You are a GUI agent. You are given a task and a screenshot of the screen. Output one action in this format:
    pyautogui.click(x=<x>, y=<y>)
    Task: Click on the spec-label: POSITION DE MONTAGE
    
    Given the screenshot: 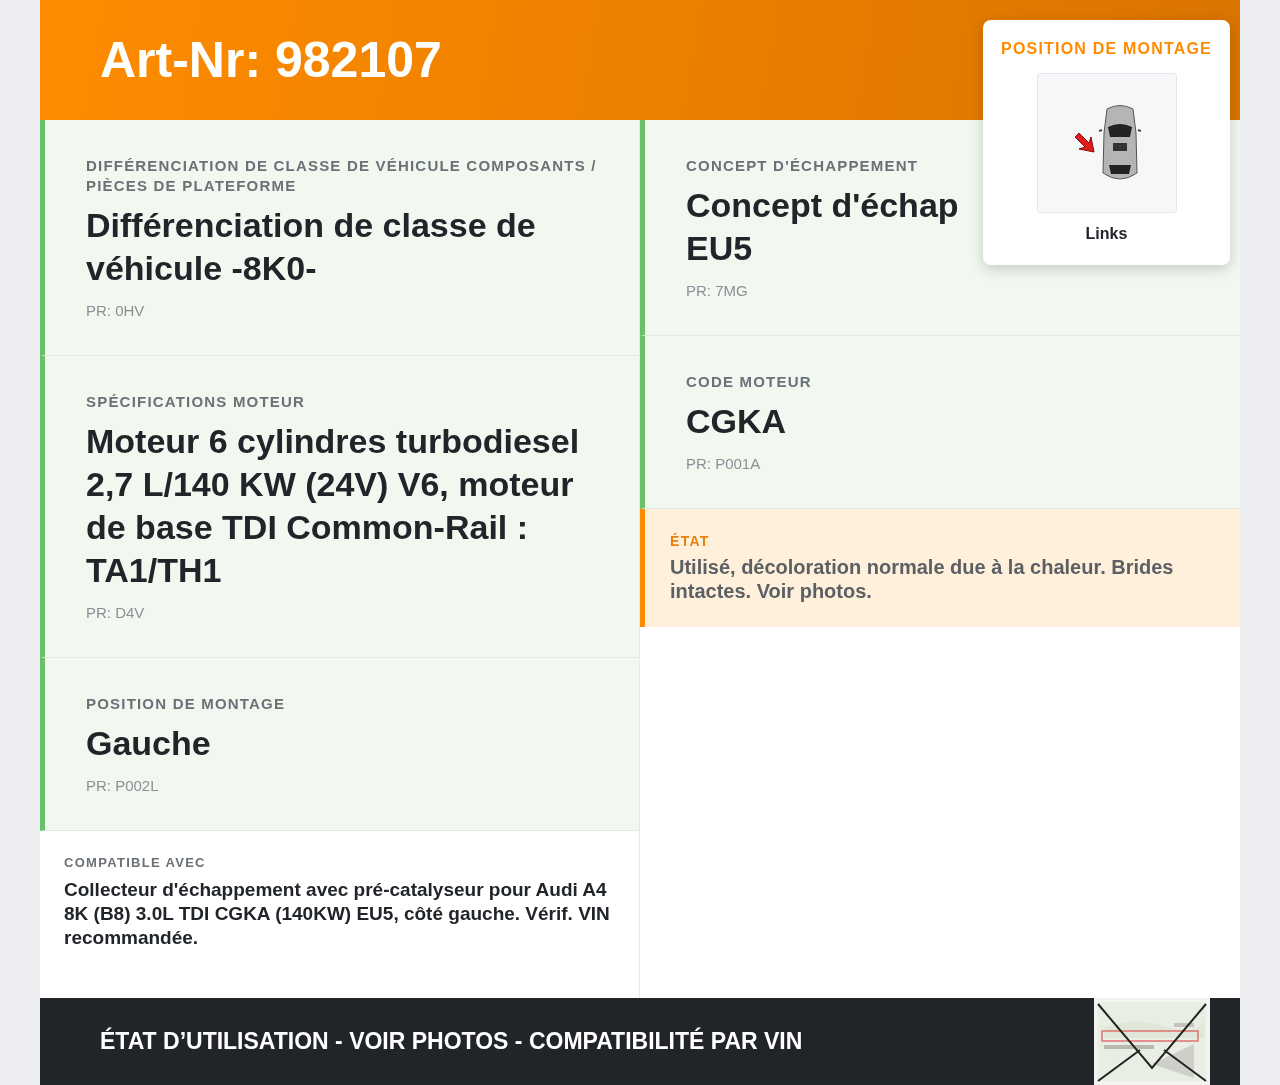 What is the action you would take?
    pyautogui.click(x=186, y=704)
    